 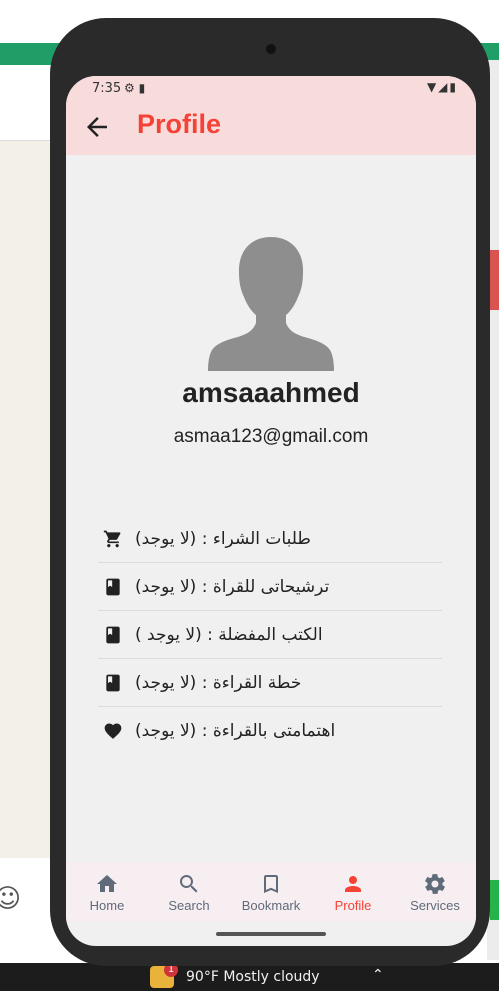 What do you see at coordinates (271, 49) in the screenshot?
I see `camera-icon` at bounding box center [271, 49].